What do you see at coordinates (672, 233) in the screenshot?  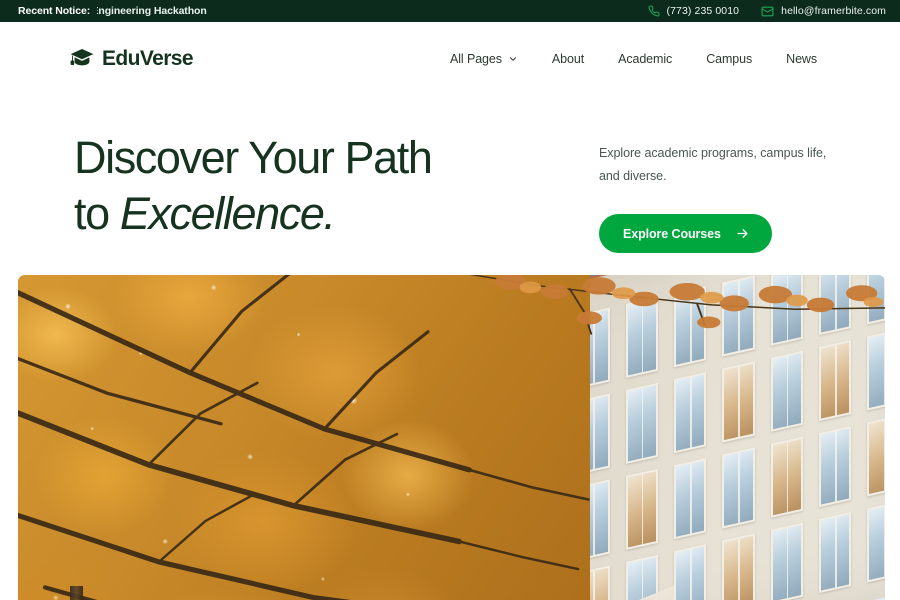 I see `explore-courses-label: Explore Courses` at bounding box center [672, 233].